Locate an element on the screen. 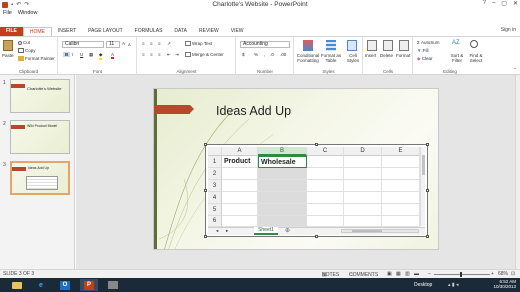 This screenshot has width=520, height=292. fit-slide-icon: ⊡ is located at coordinates (513, 274).